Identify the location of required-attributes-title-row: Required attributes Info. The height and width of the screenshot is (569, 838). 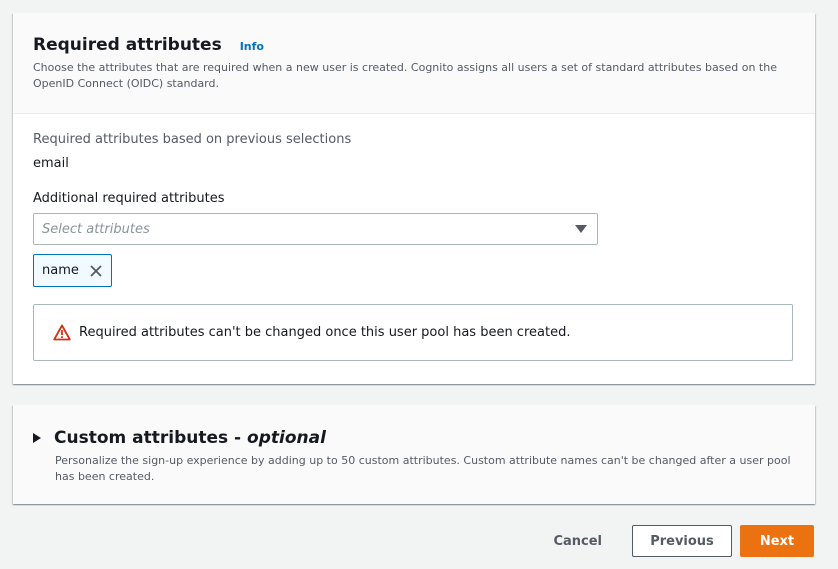
(414, 45).